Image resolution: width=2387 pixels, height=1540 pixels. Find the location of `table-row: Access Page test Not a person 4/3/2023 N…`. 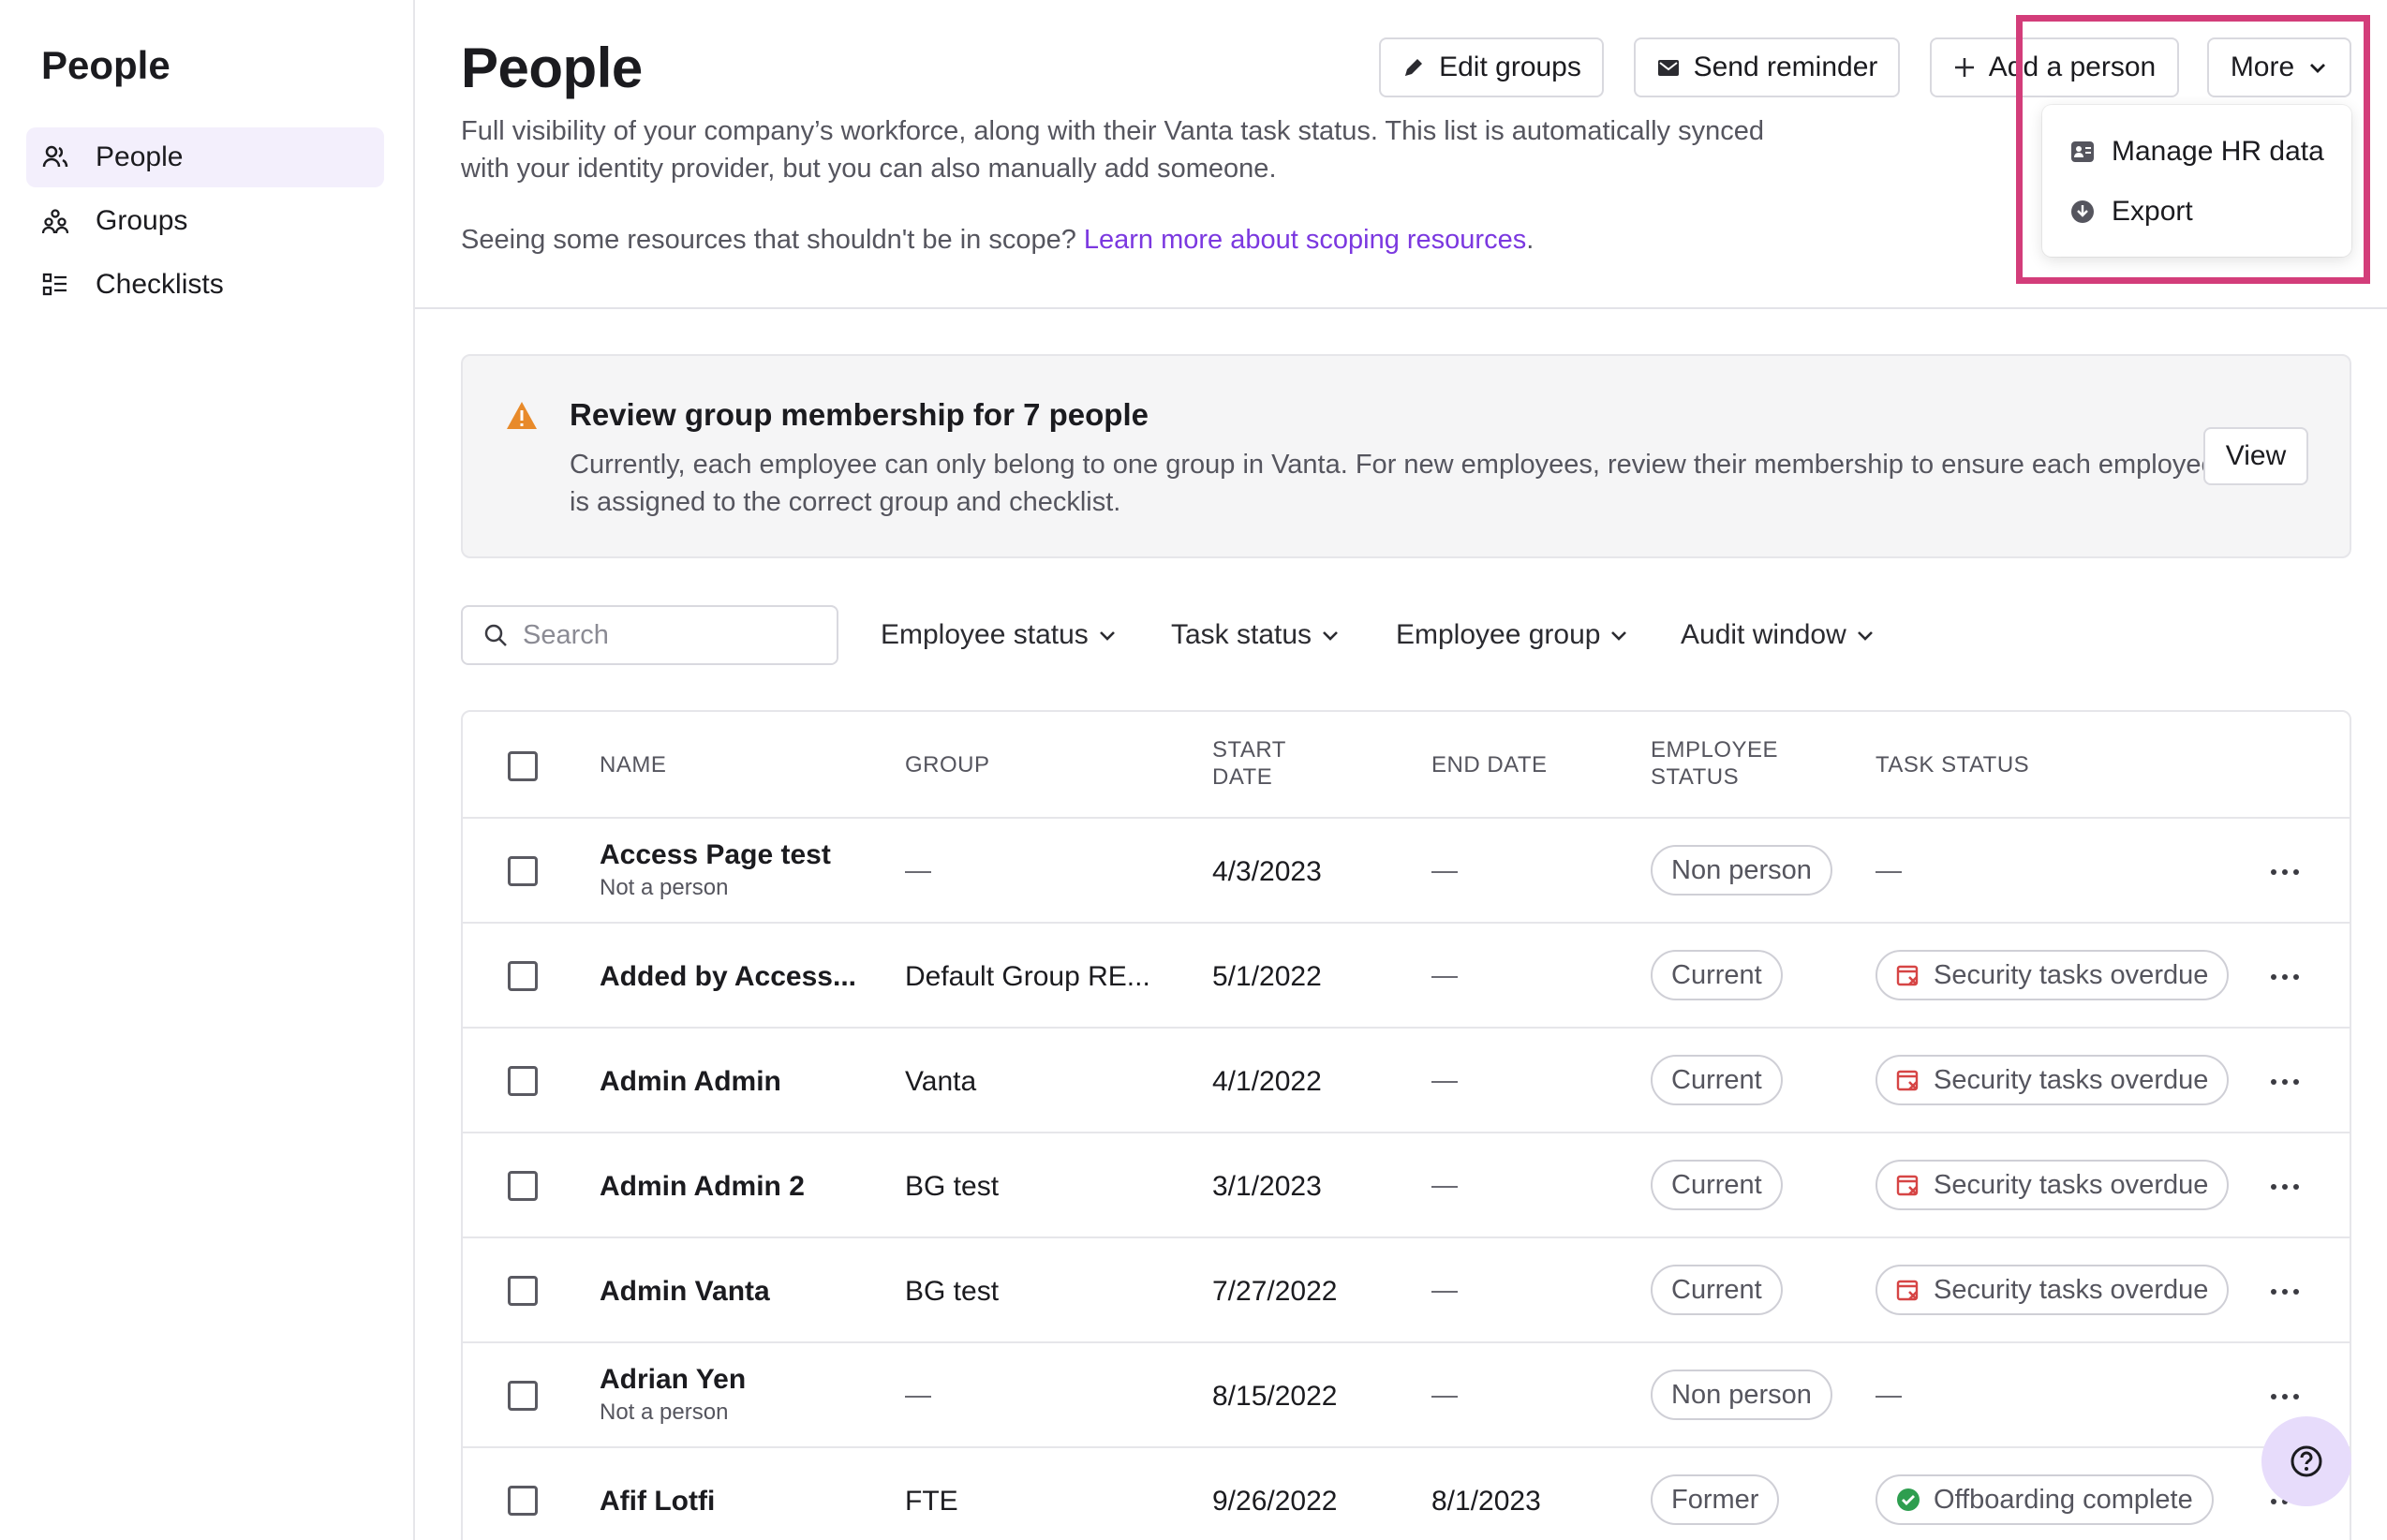

table-row: Access Page test Not a person 4/3/2023 N… is located at coordinates (1406, 871).